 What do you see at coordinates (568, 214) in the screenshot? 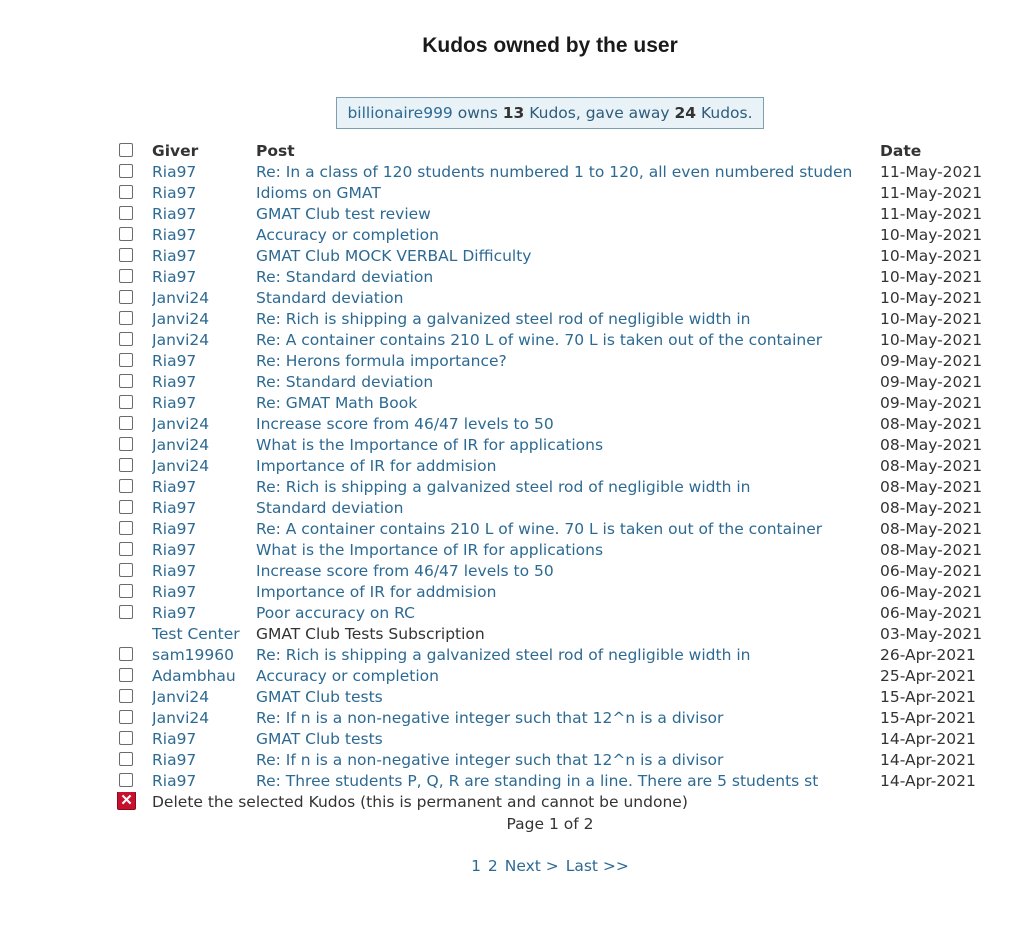
I see `post-link: GMAT Club test review` at bounding box center [568, 214].